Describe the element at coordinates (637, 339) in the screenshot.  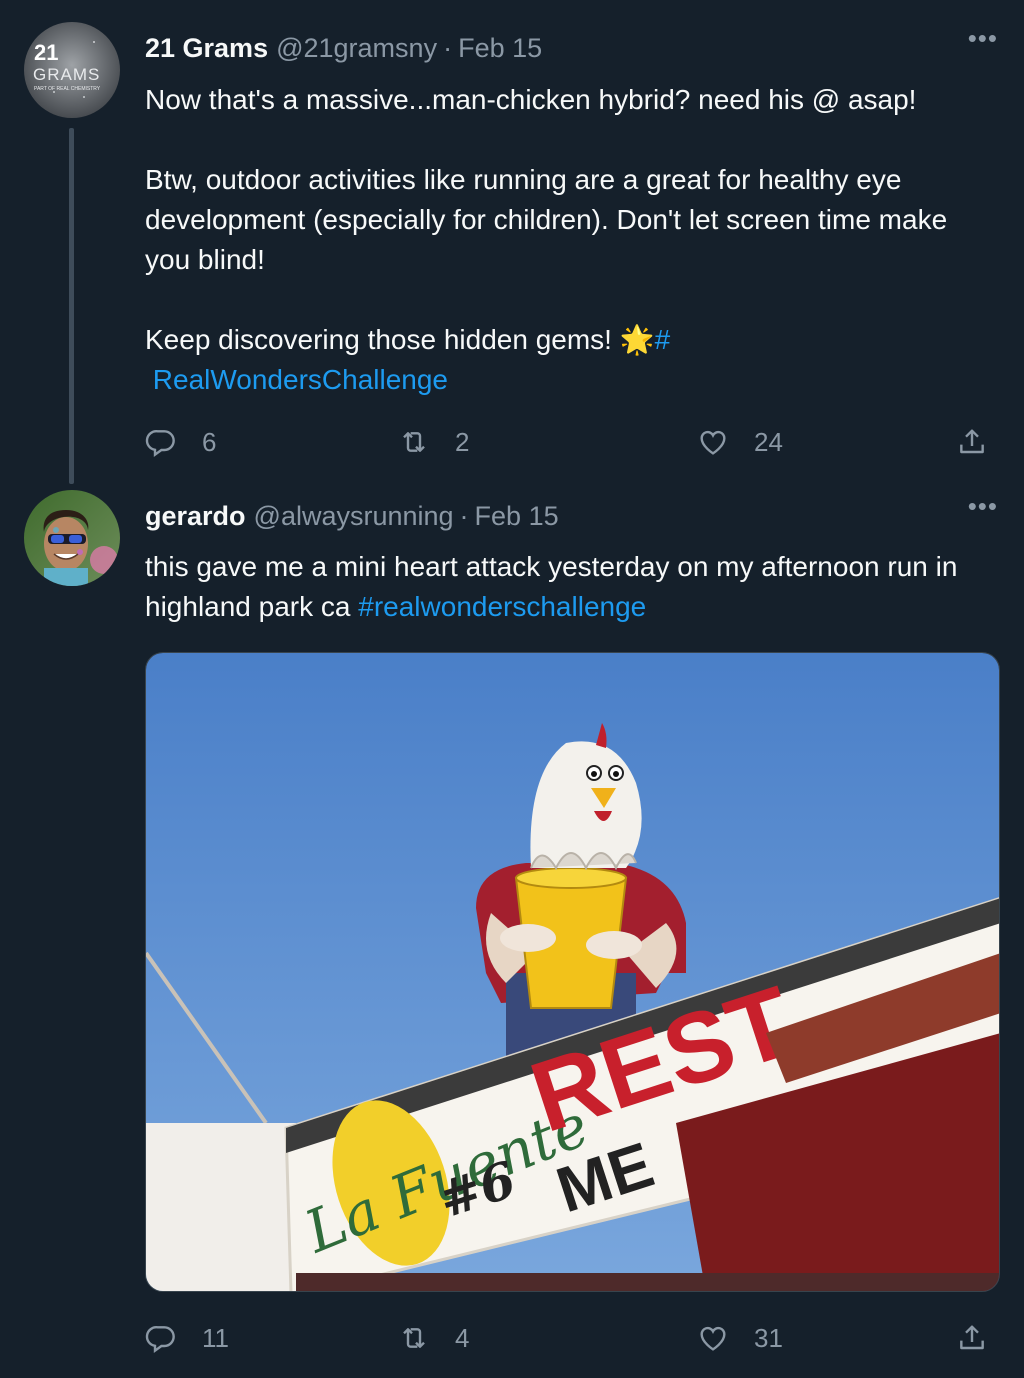
I see `sun-emoji: 🌟` at that location.